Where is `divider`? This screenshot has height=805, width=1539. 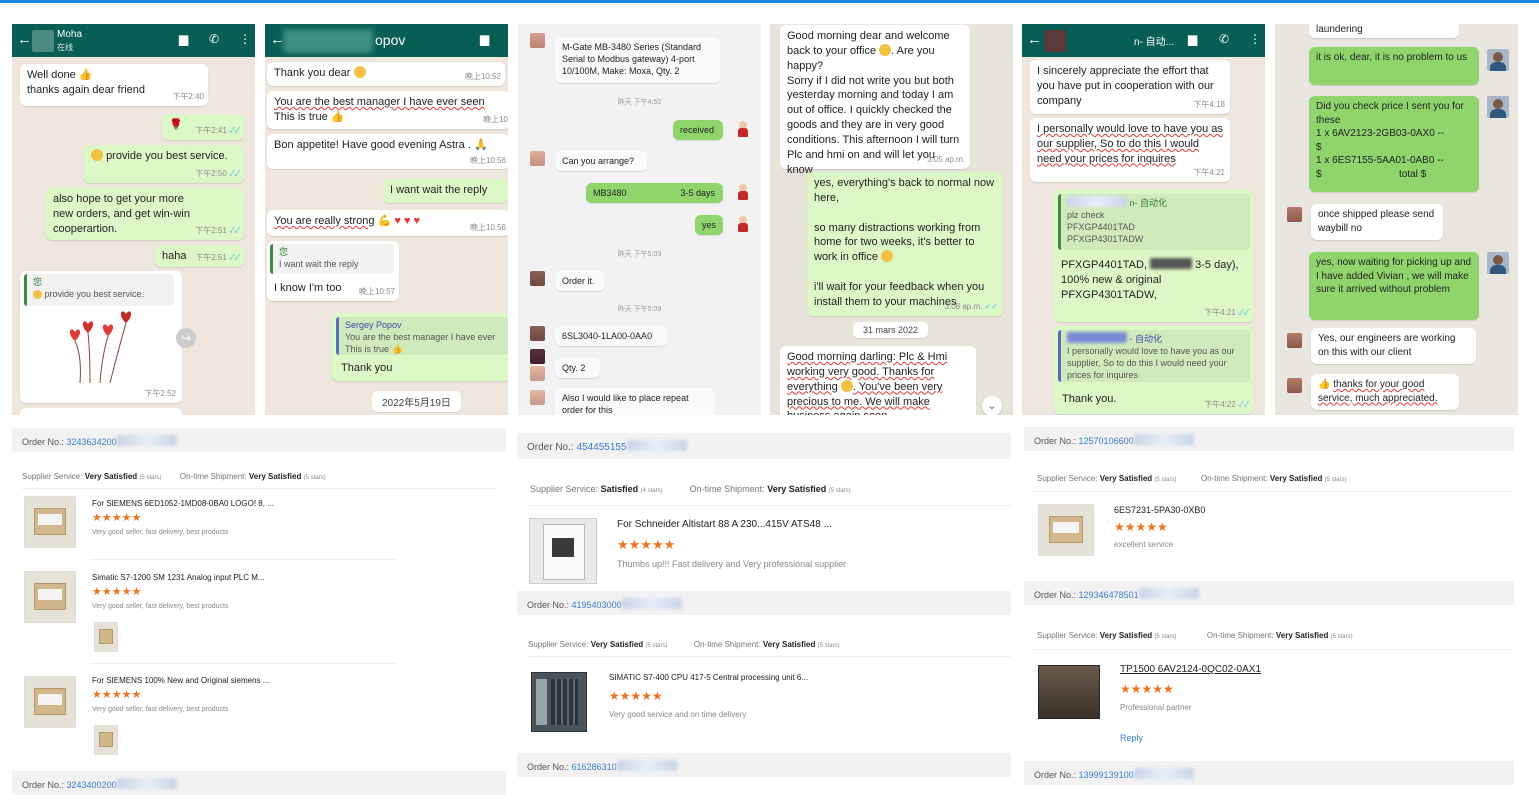
divider is located at coordinates (243, 663).